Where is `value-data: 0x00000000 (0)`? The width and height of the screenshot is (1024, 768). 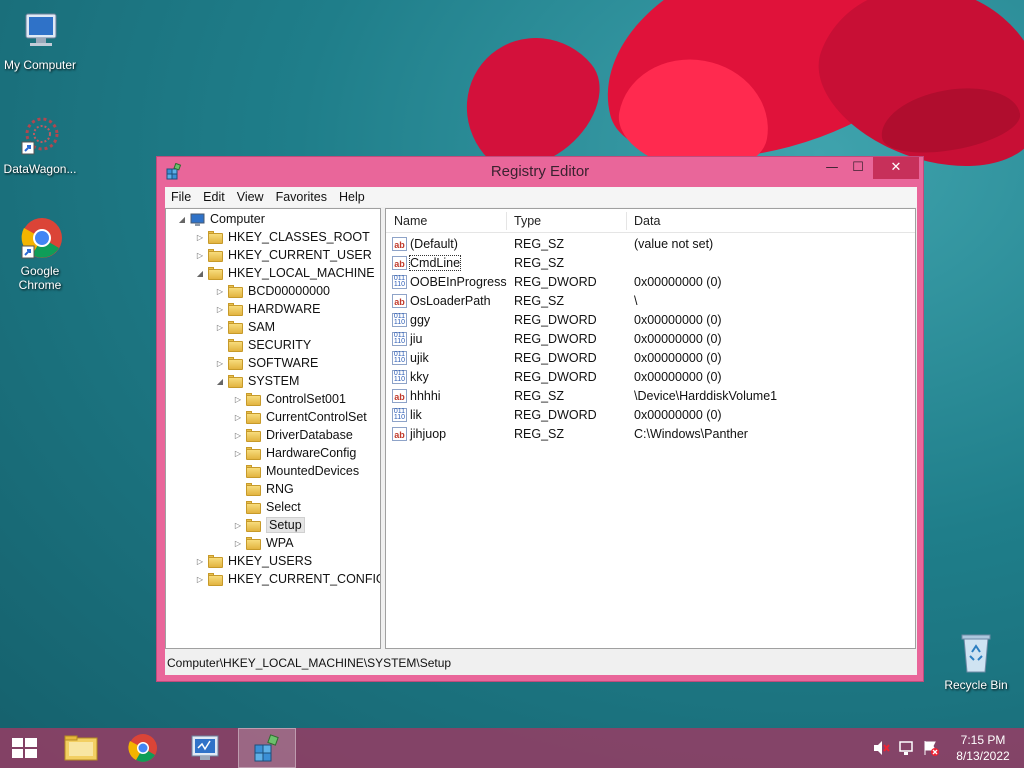 value-data: 0x00000000 (0) is located at coordinates (678, 339).